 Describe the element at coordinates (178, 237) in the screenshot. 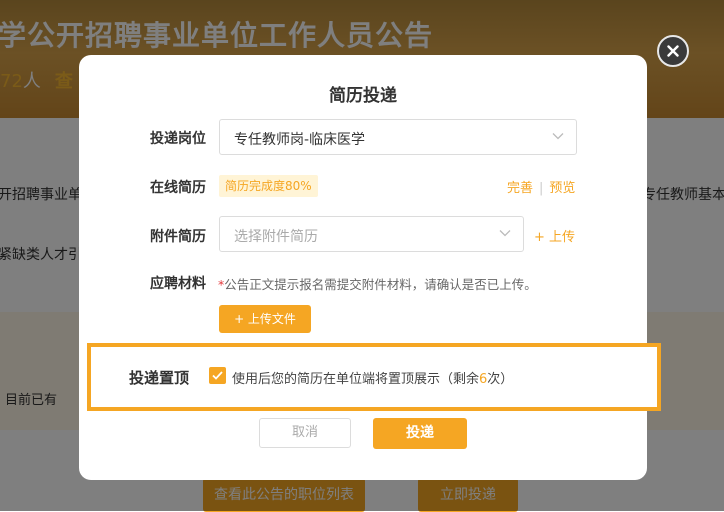

I see `attachment-resume-label: 附件简历` at that location.